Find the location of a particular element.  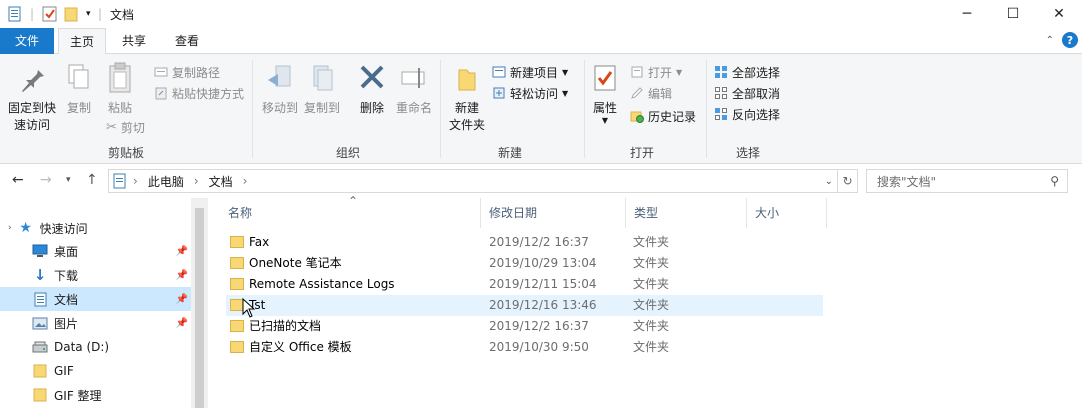

file-type: 文件夹 is located at coordinates (651, 263).